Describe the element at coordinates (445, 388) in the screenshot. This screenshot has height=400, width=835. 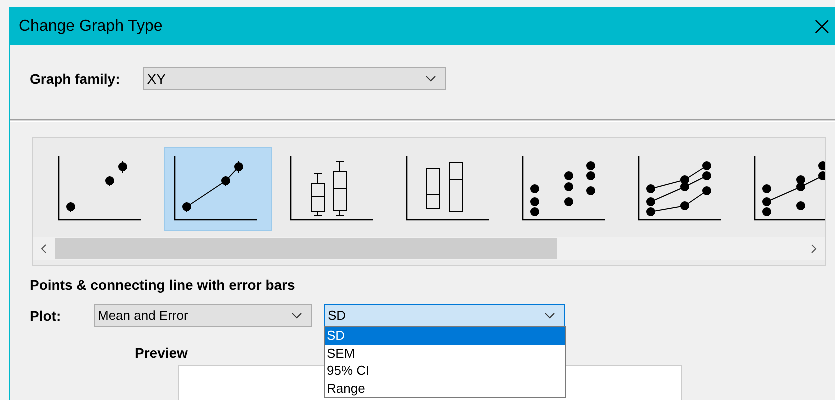
I see `dropdown-option: Range` at that location.